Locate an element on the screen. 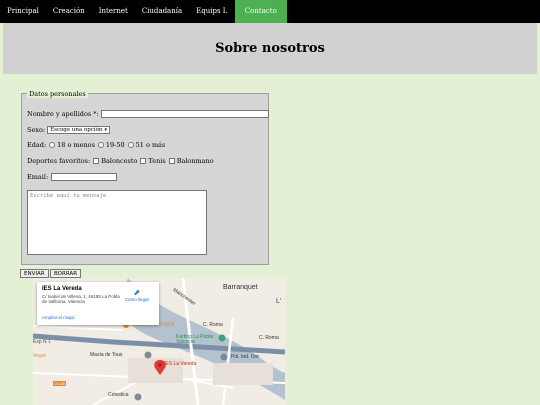  nav-item-creacion: Creación is located at coordinates (69, 11).